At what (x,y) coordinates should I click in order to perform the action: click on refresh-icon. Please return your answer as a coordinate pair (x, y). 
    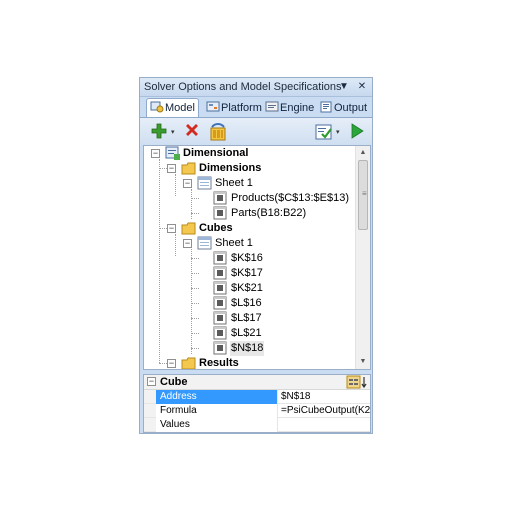
    Looking at the image, I should click on (218, 132).